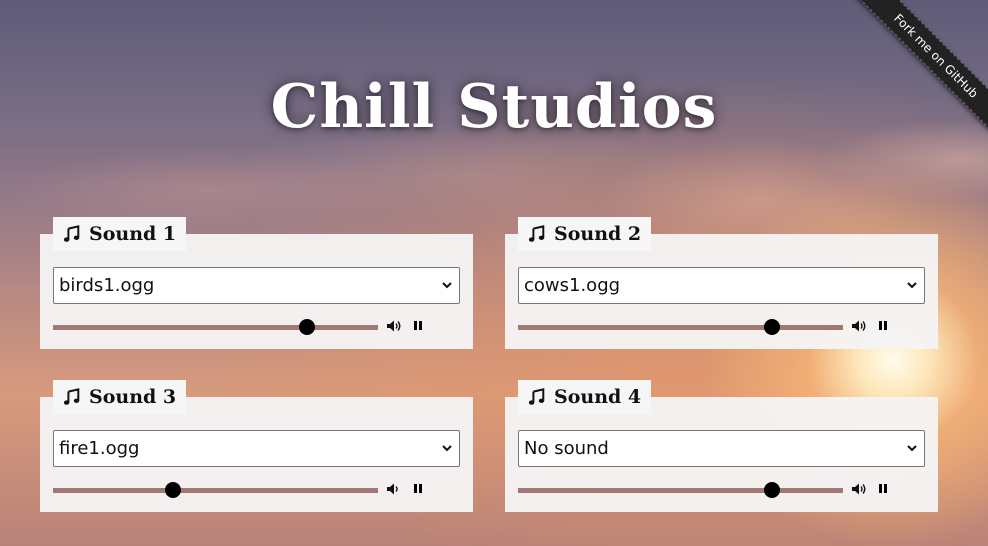  I want to click on sound-card-header: Sound 1, so click(120, 234).